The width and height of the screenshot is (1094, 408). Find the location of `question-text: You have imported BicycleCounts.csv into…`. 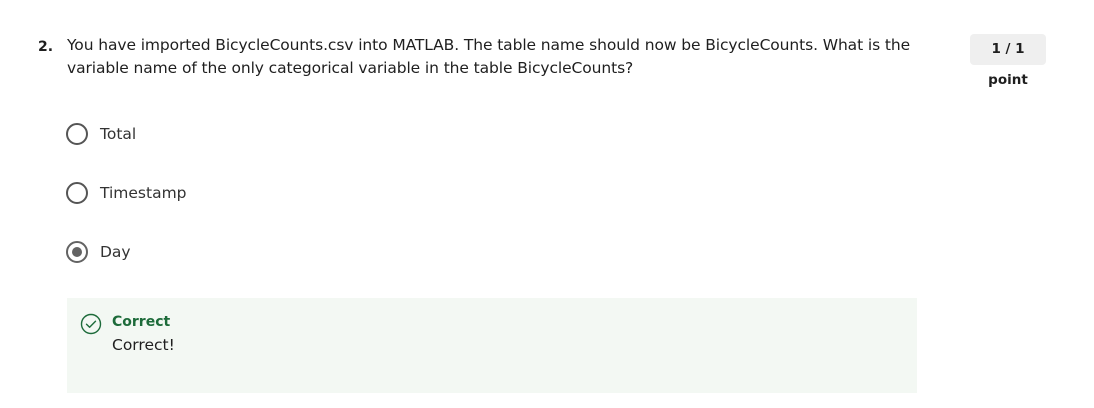

question-text: You have imported BicycleCounts.csv into… is located at coordinates (489, 56).